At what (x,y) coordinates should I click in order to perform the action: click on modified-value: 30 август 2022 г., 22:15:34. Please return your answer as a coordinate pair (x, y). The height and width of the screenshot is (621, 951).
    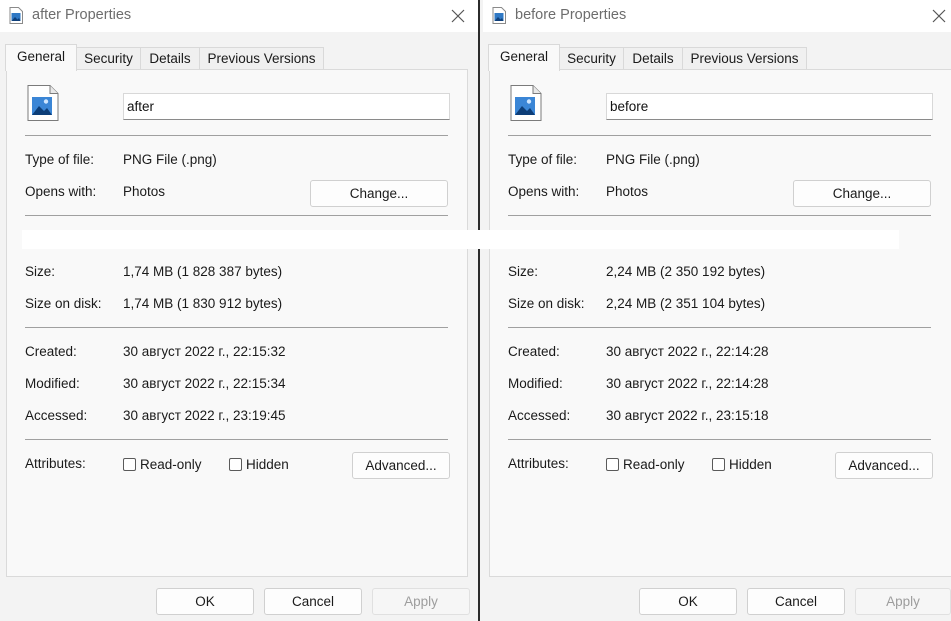
    Looking at the image, I should click on (204, 383).